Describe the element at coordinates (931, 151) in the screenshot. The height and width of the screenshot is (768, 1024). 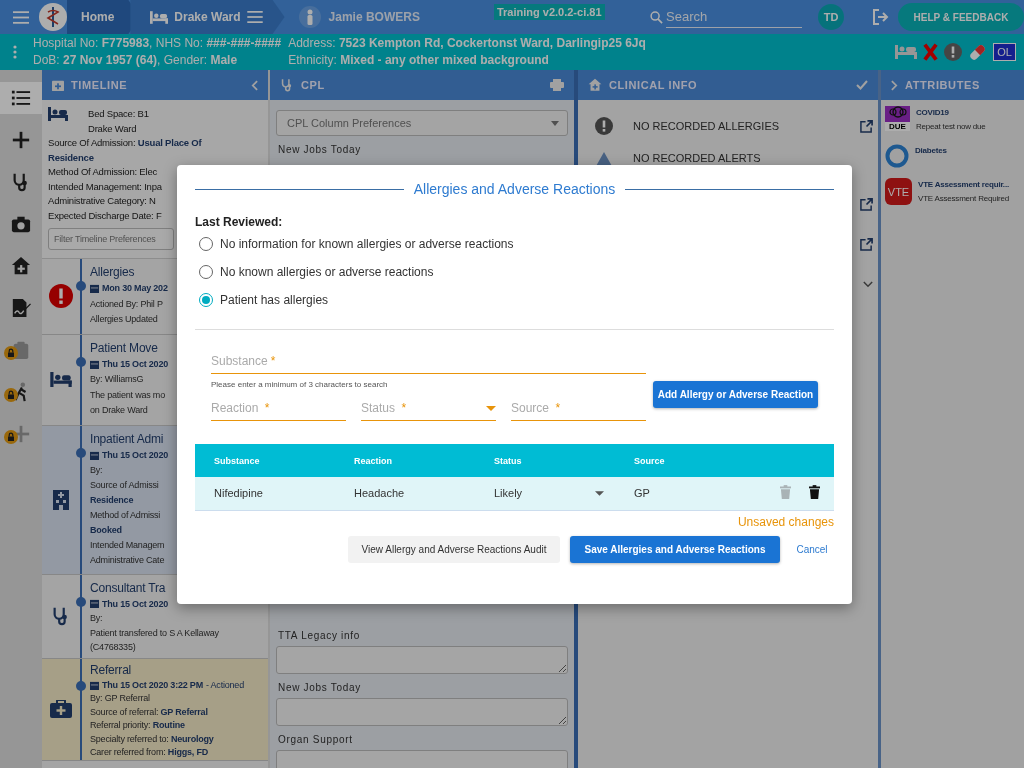
I see `attribute-title: Diabetes` at that location.